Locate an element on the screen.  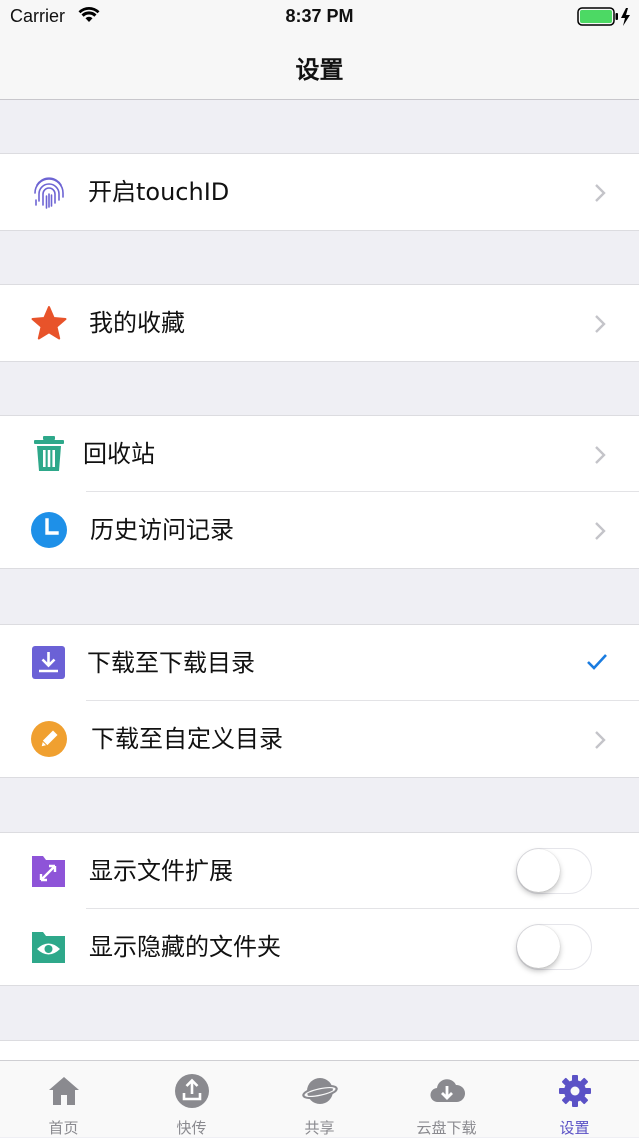
tab-bar: 首页 快传 共享 云盘下载 设置 is located at coordinates (319, 1098).